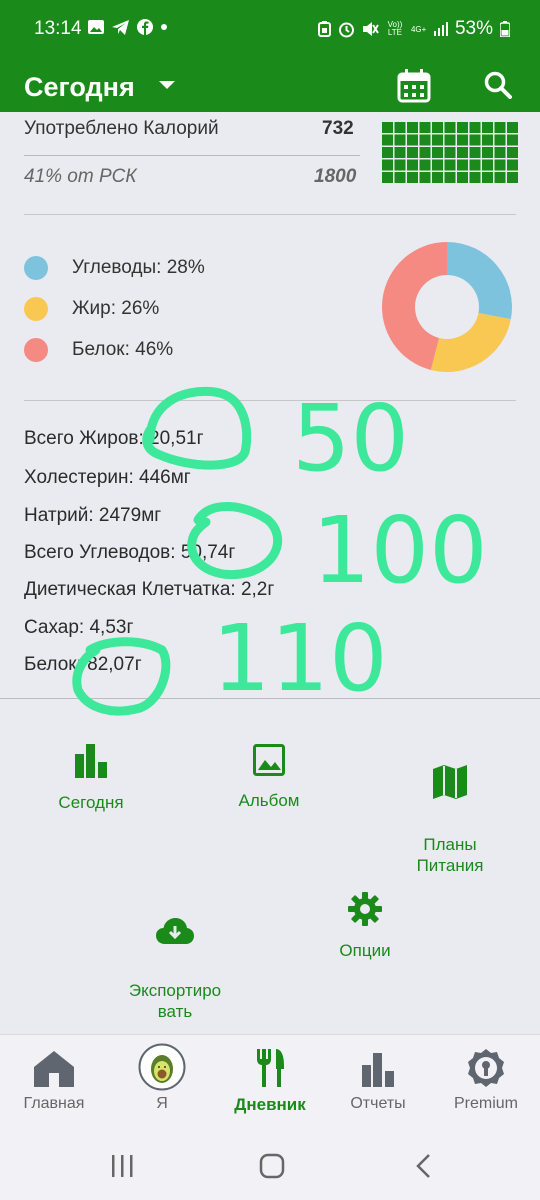  I want to click on status-time: 13:14, so click(58, 28).